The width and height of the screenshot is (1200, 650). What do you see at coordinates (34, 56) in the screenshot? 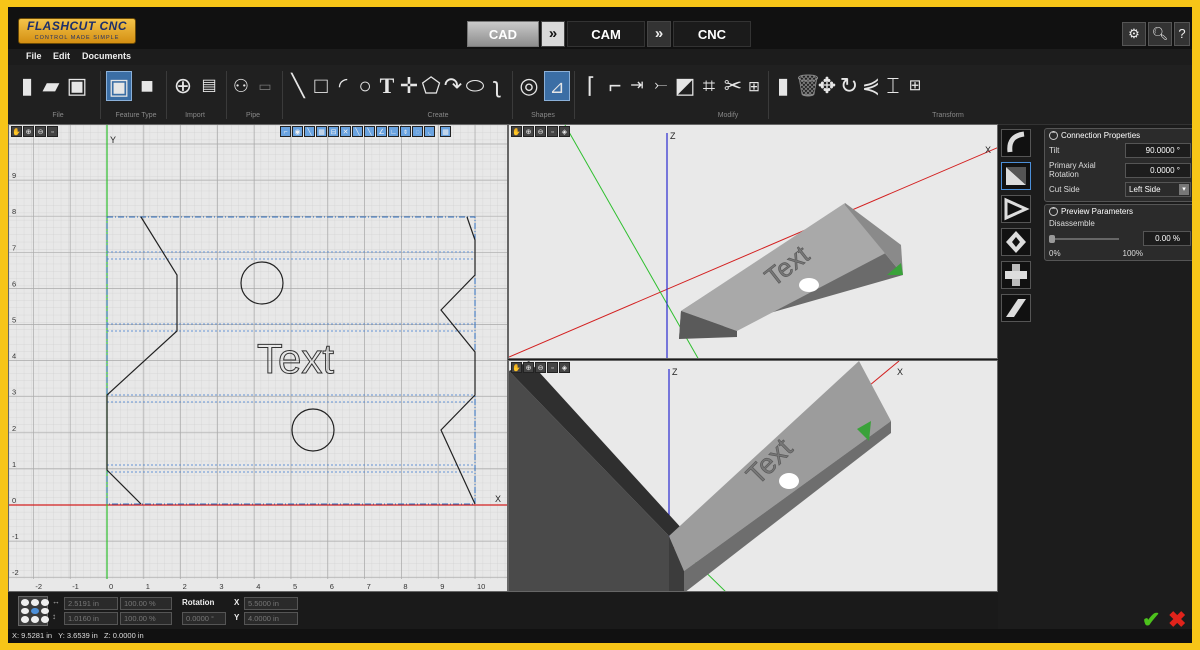
I see `menu-file: File` at bounding box center [34, 56].